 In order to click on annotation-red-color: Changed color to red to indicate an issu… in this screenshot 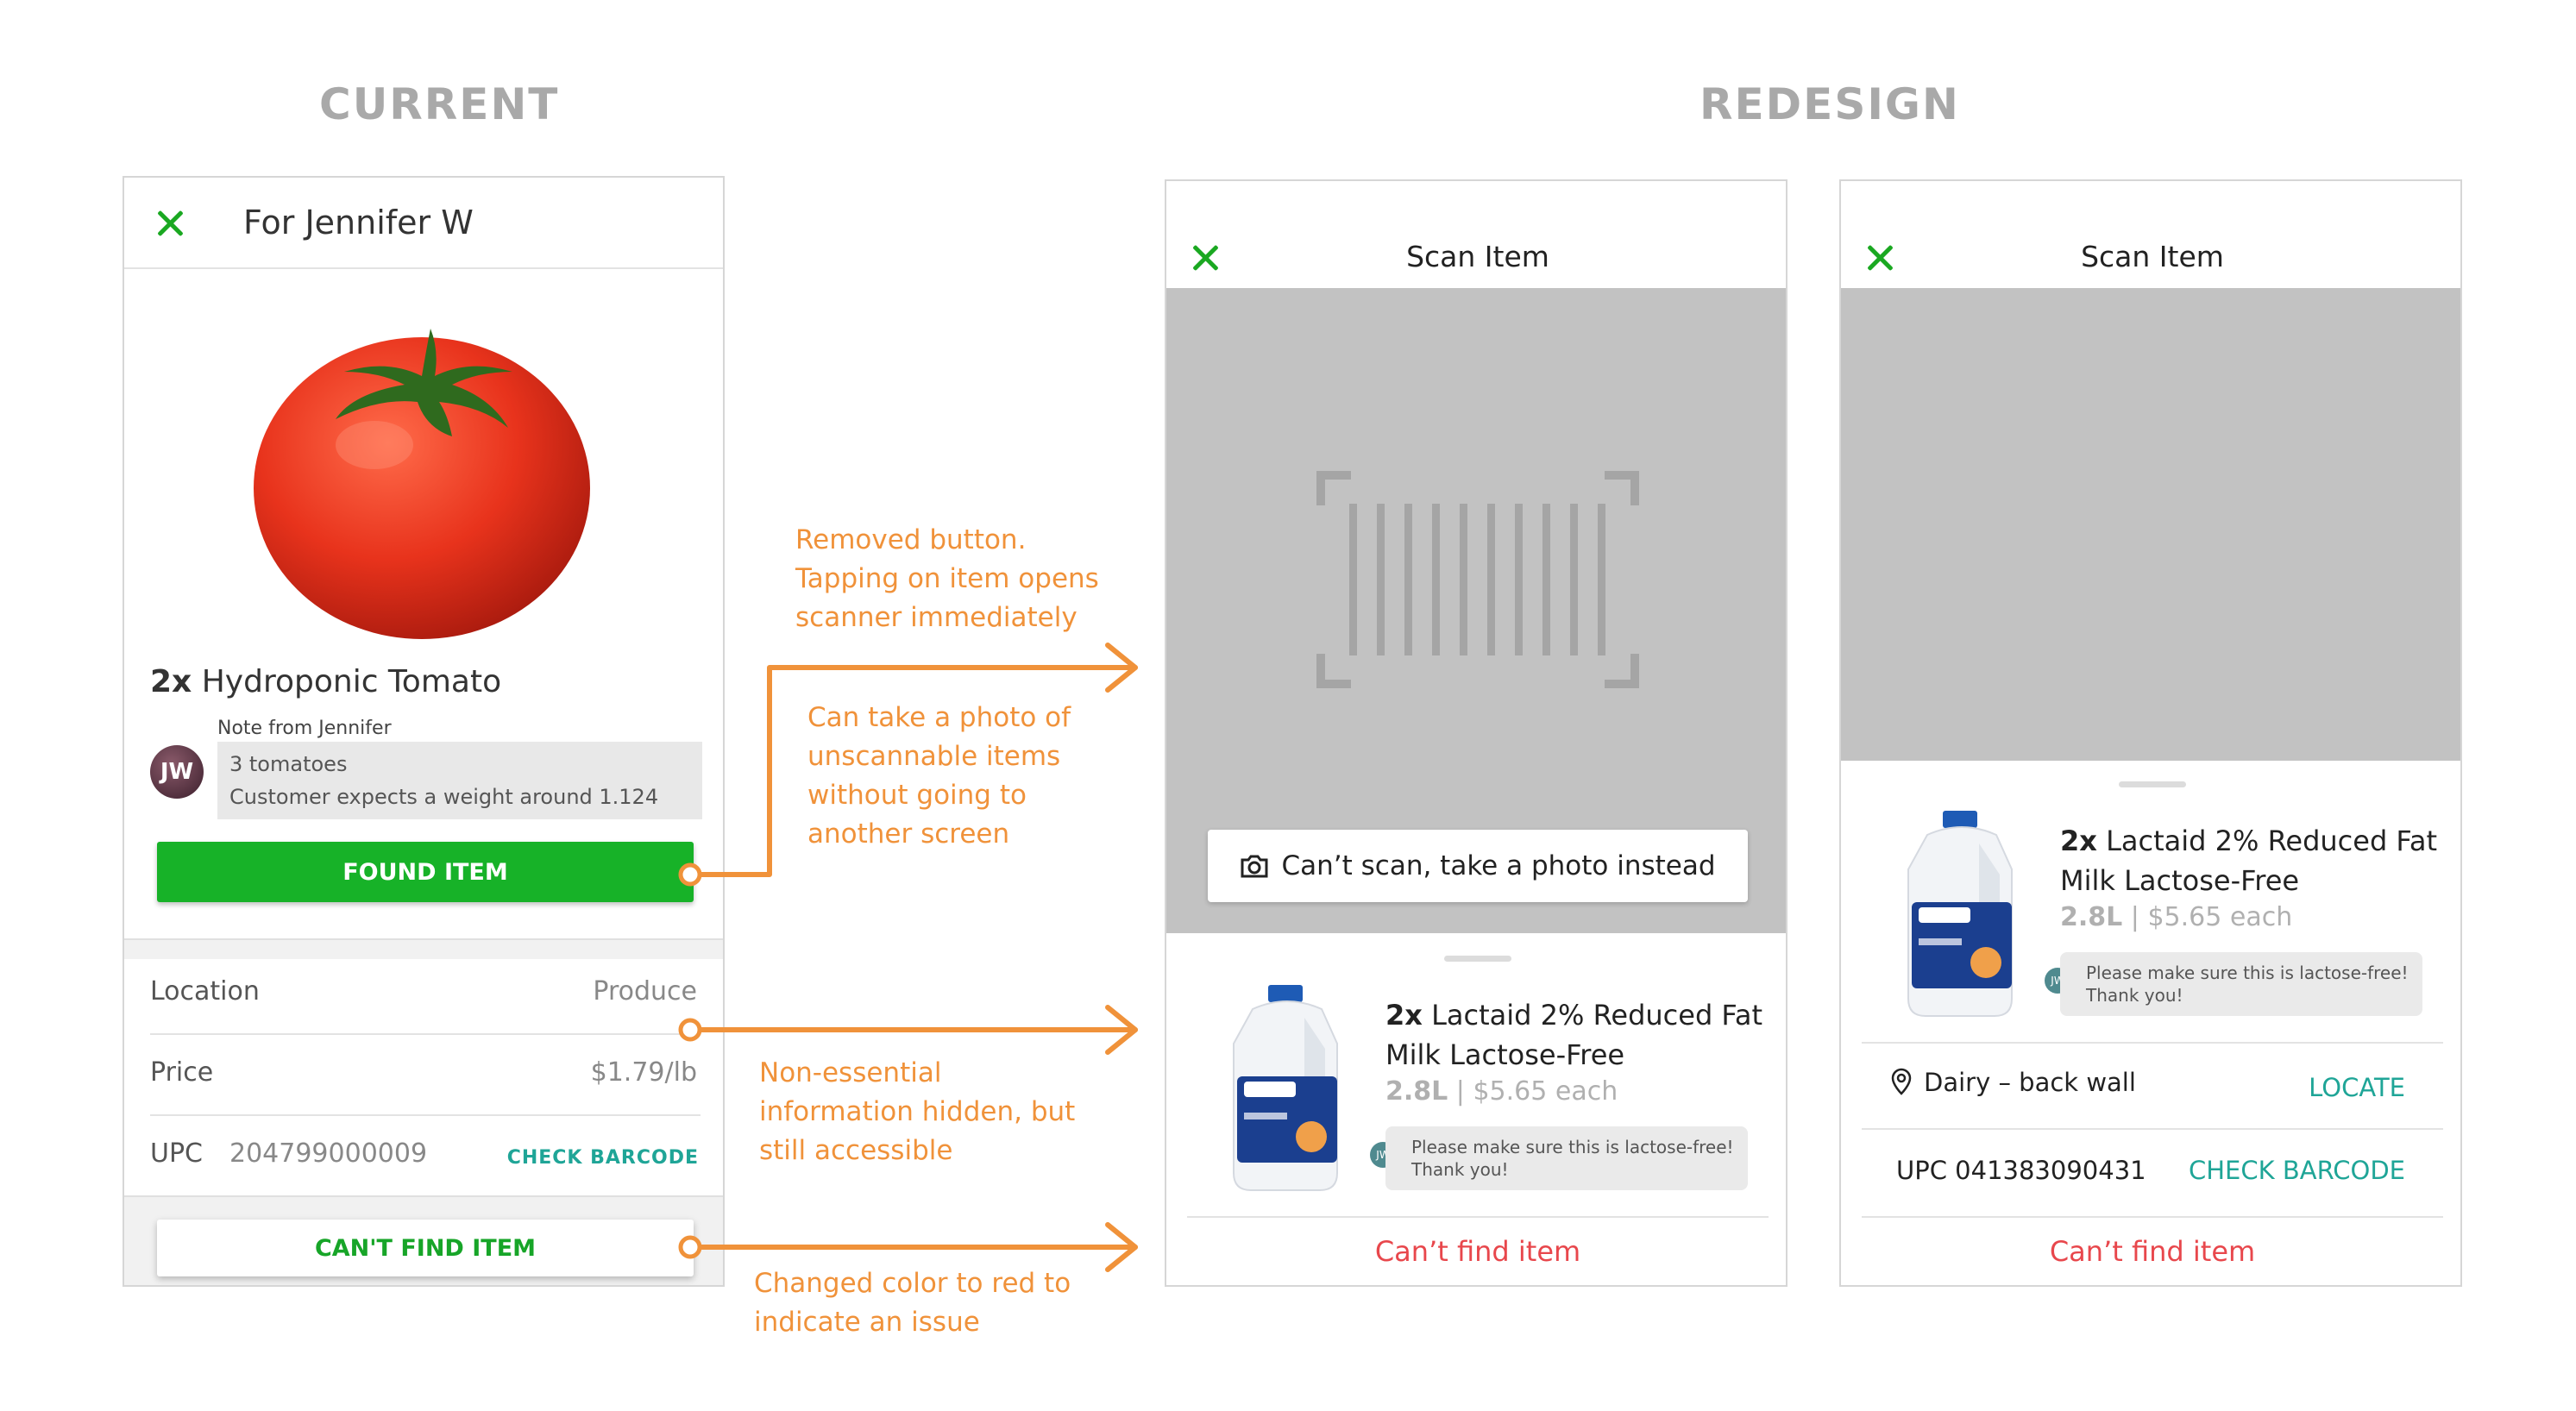, I will do `click(912, 1303)`.